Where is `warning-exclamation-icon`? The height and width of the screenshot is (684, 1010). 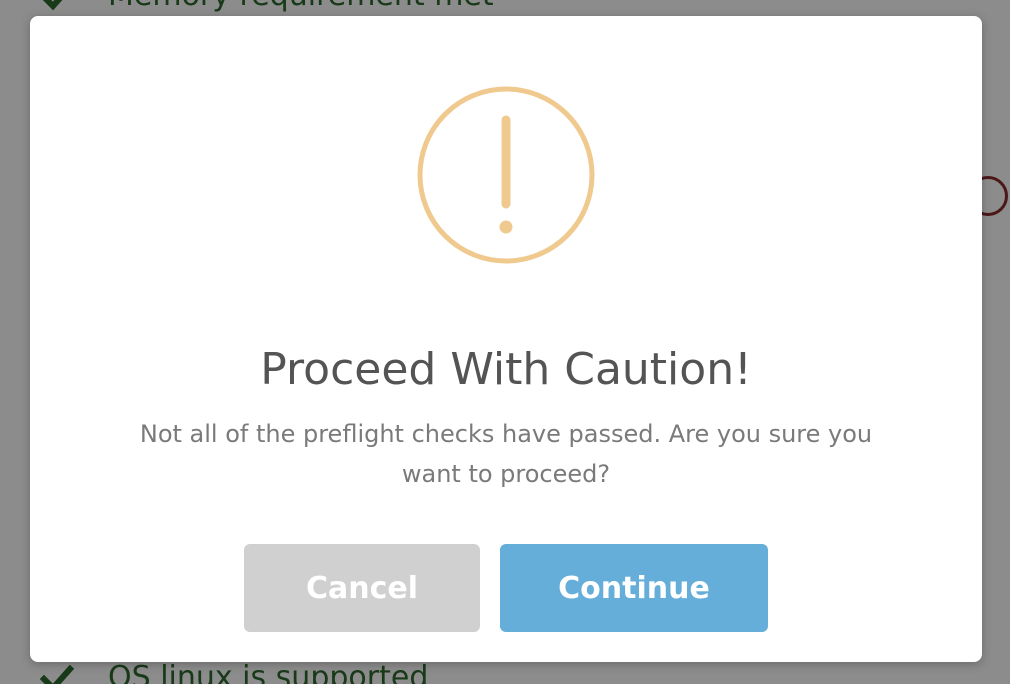 warning-exclamation-icon is located at coordinates (506, 175).